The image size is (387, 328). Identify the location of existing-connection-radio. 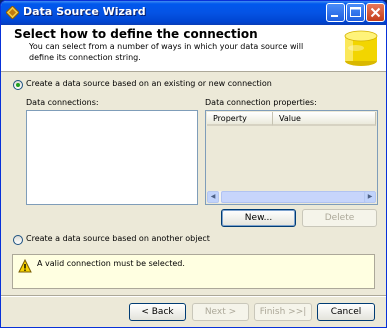
(18, 85).